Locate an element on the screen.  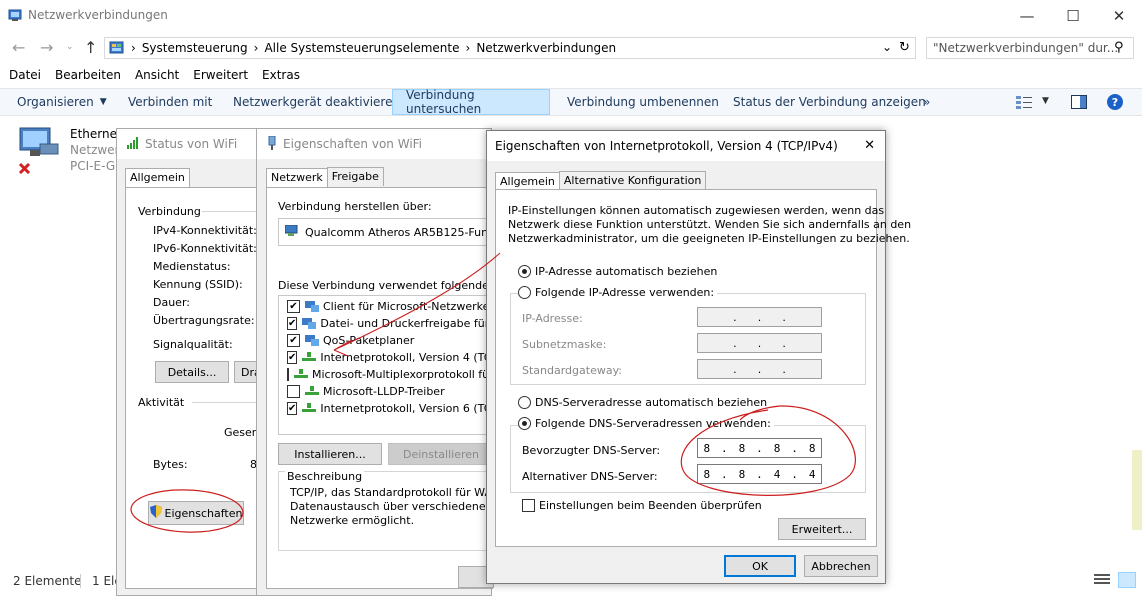
annotation-circle-dns is located at coordinates (768, 450).